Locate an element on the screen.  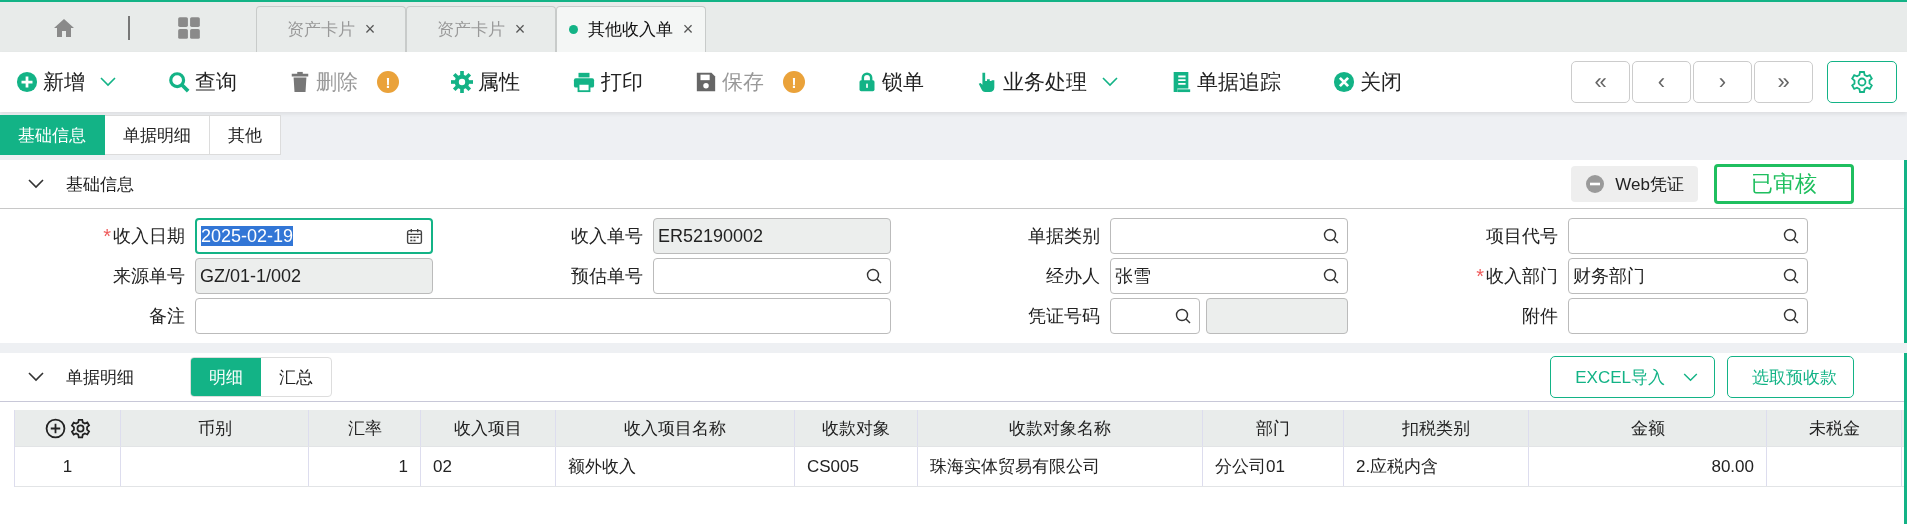
table-cell: 80.00 is located at coordinates (1732, 466).